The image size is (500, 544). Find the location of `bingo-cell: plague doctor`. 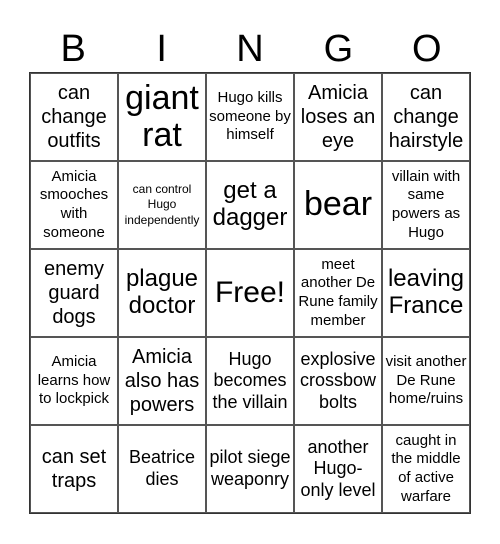

bingo-cell: plague doctor is located at coordinates (162, 293).